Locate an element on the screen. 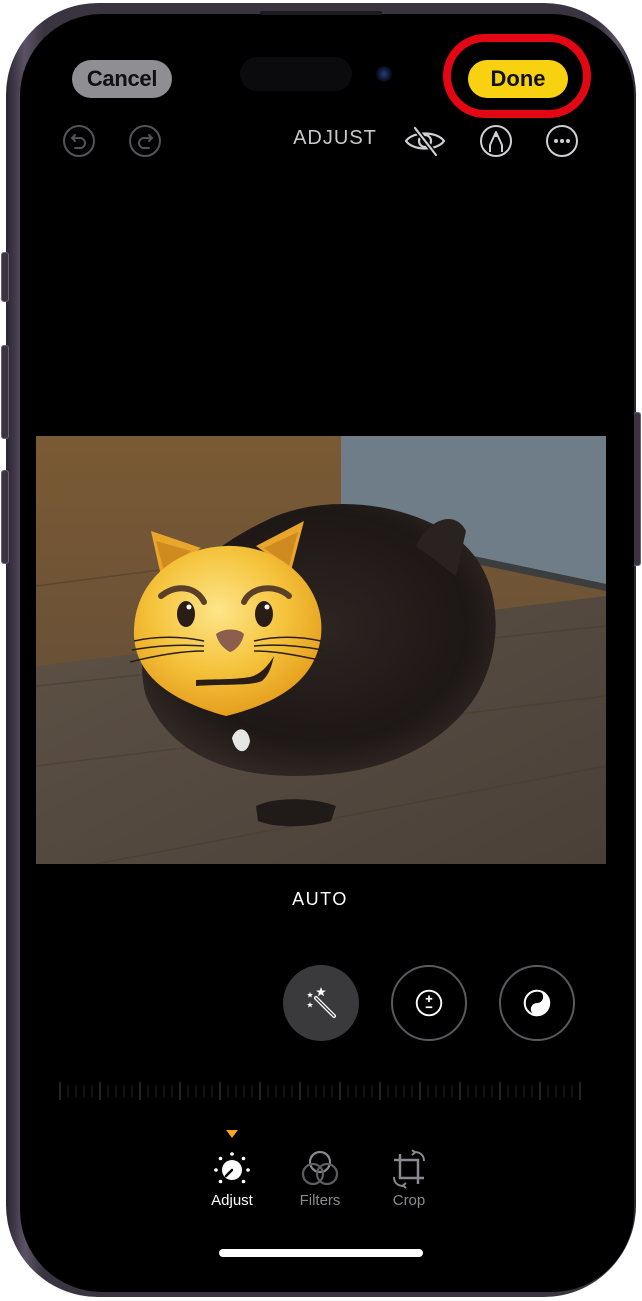  active-tab-indicator is located at coordinates (232, 1134).